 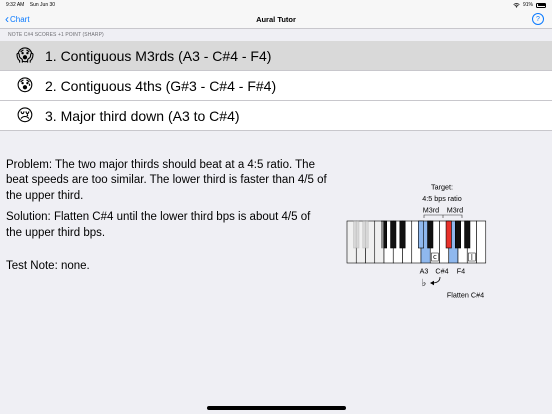 What do you see at coordinates (56, 35) in the screenshot?
I see `section-header: NOTE C#4 SCORES +1 POINT (SHARP)` at bounding box center [56, 35].